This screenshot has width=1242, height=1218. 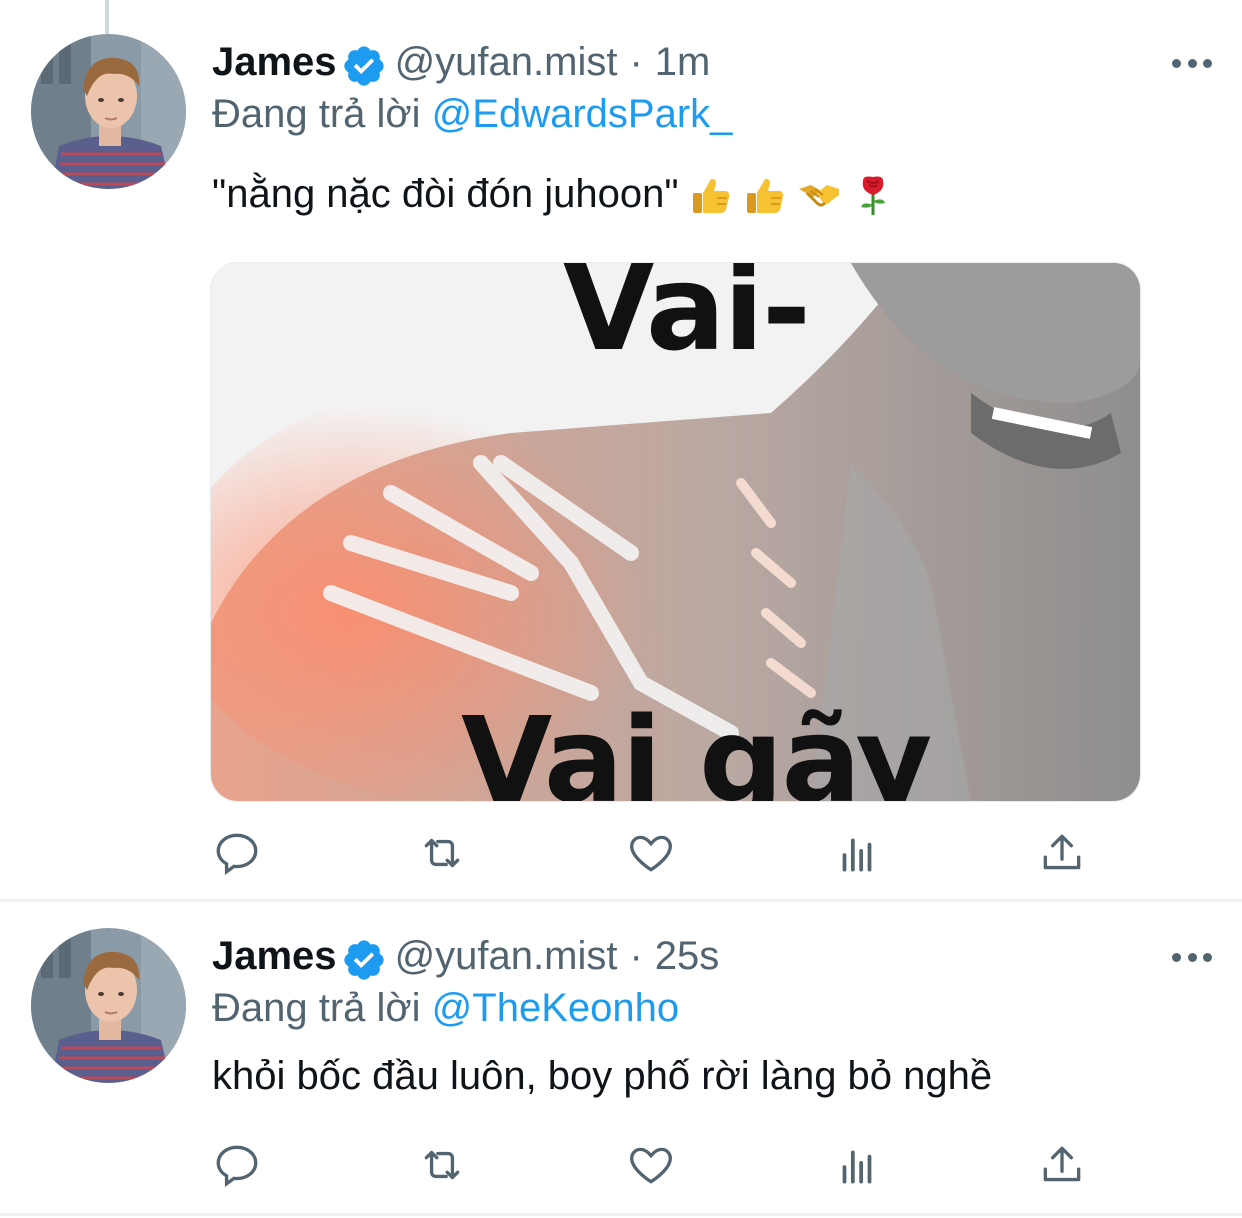 What do you see at coordinates (687, 956) in the screenshot?
I see `tweet-timestamp: 25s` at bounding box center [687, 956].